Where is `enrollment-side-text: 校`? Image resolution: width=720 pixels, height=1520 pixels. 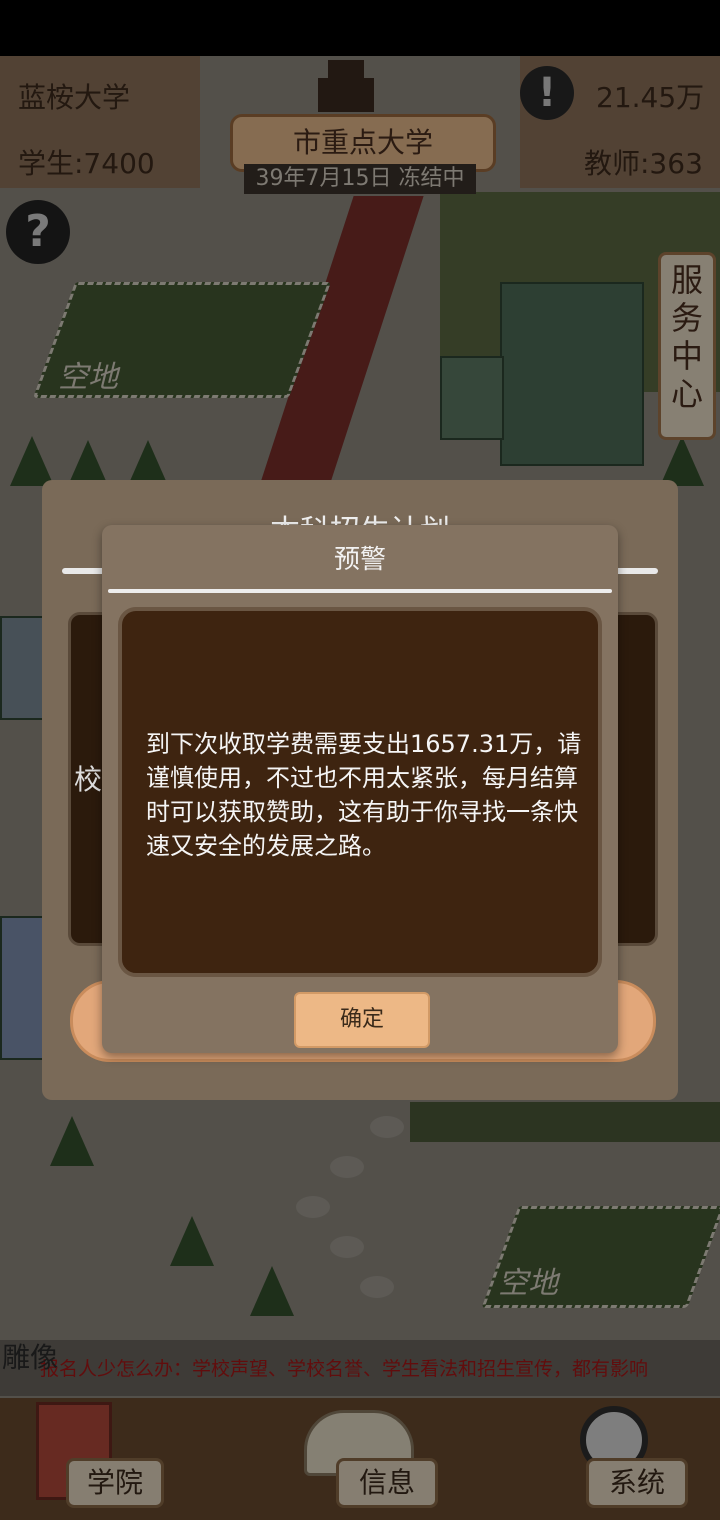
enrollment-side-text: 校 is located at coordinates (88, 779).